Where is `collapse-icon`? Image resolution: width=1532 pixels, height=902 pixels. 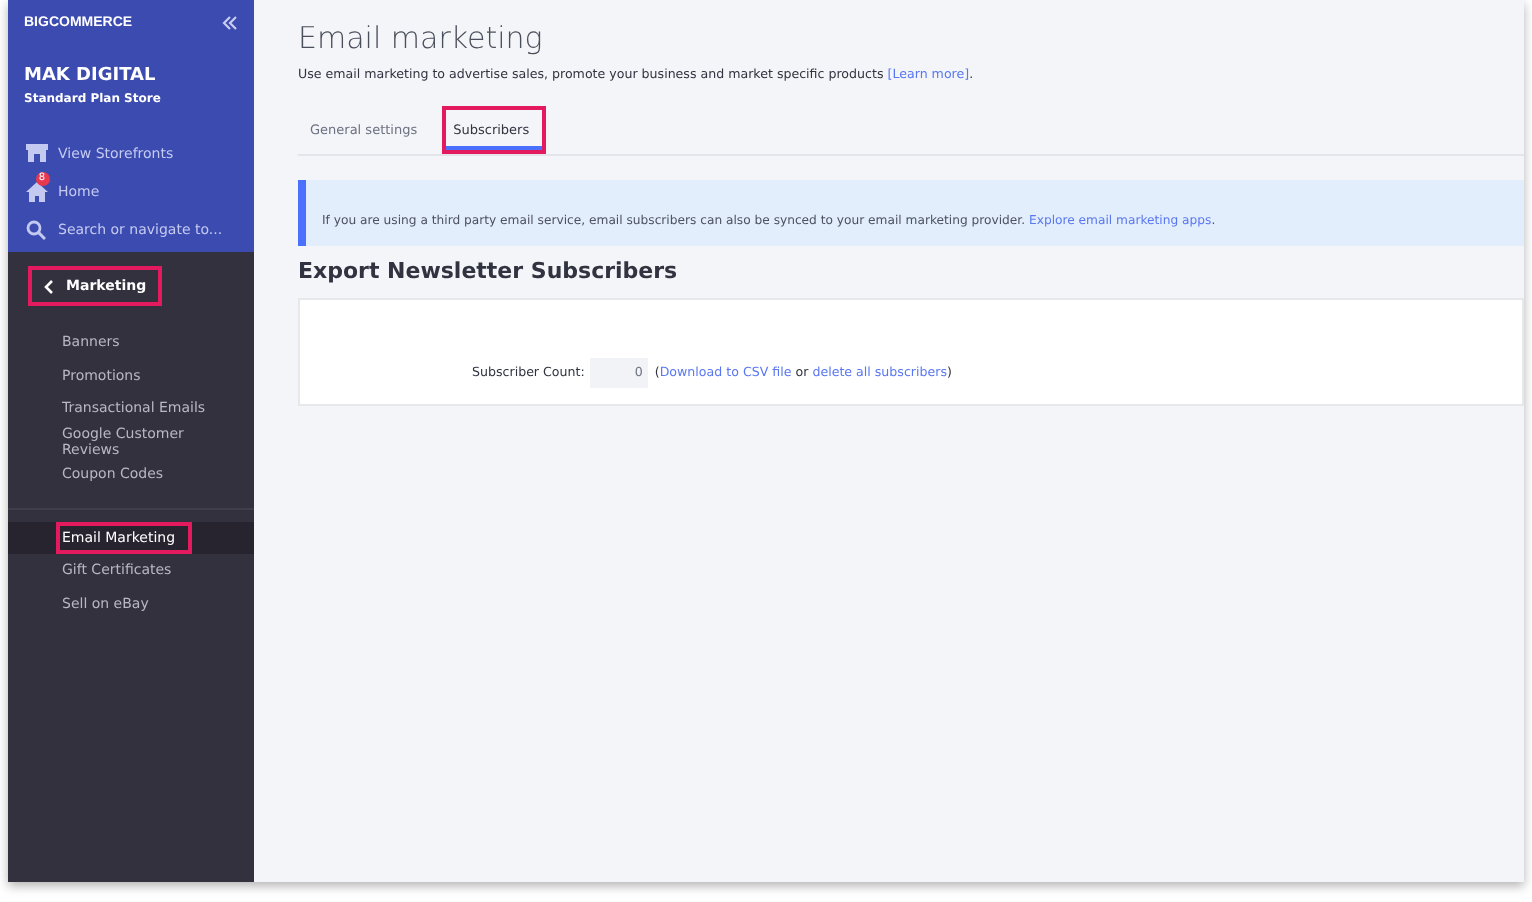 collapse-icon is located at coordinates (230, 23).